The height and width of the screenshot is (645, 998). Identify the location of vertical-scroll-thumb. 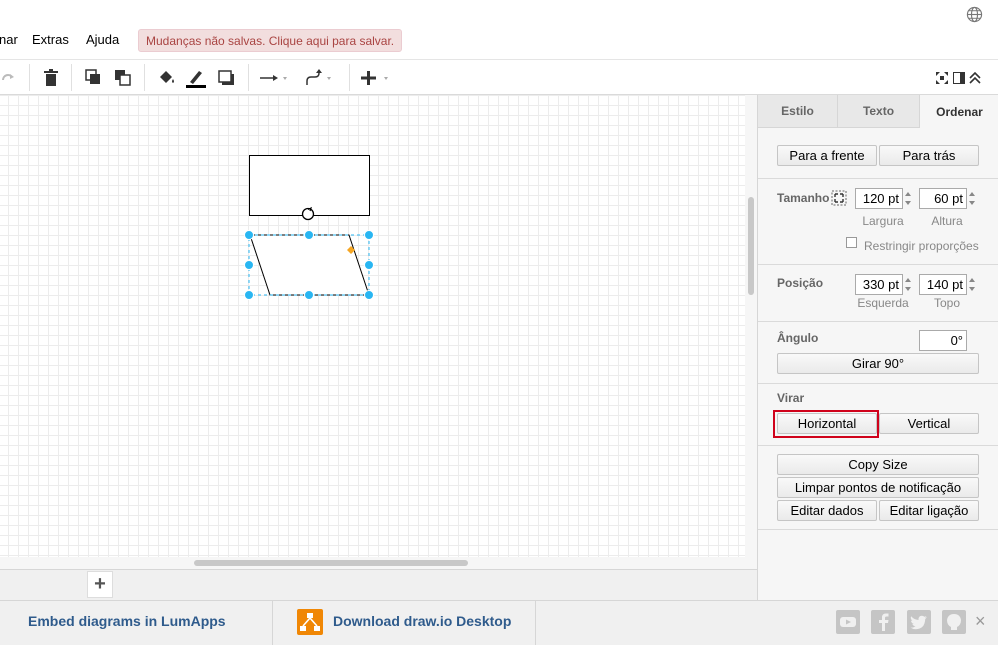
(751, 246).